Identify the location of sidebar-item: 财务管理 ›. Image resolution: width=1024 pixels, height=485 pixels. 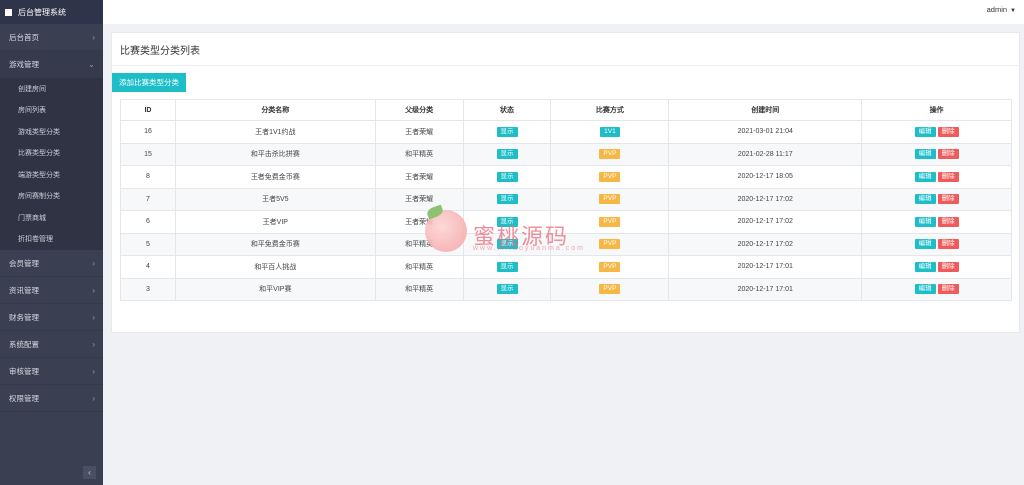
(51, 317).